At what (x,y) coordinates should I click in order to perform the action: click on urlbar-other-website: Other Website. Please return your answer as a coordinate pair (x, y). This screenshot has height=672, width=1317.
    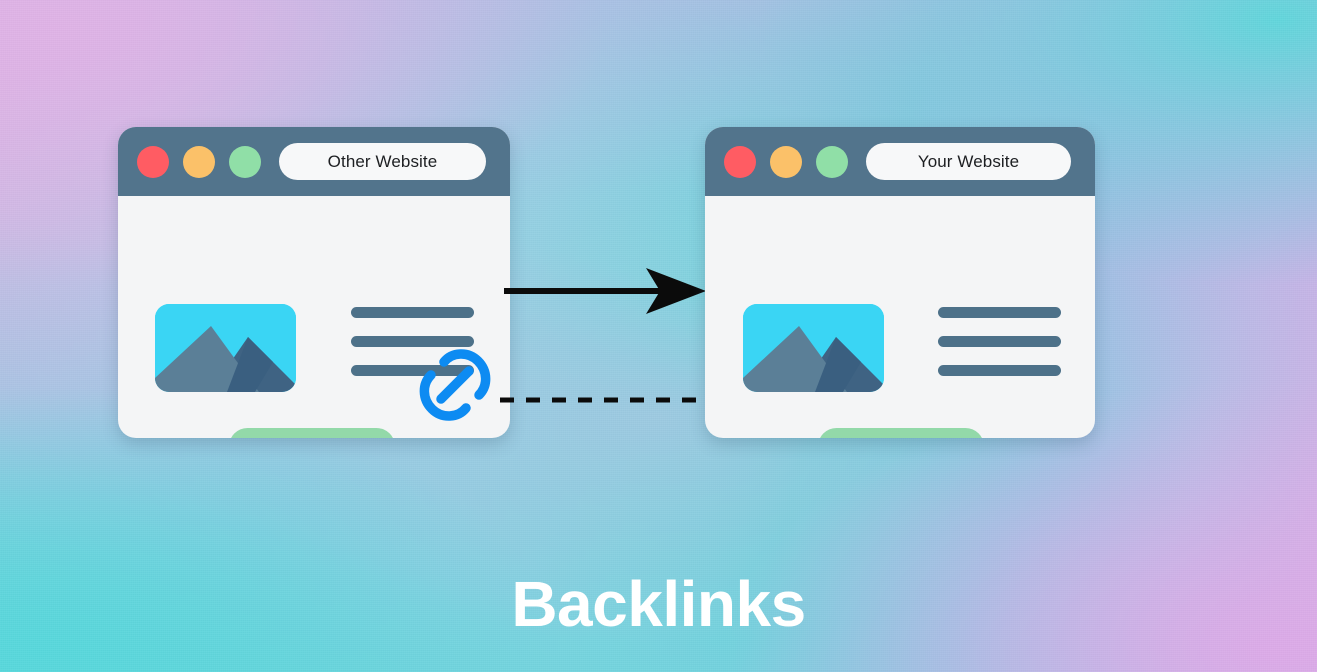
    Looking at the image, I should click on (382, 161).